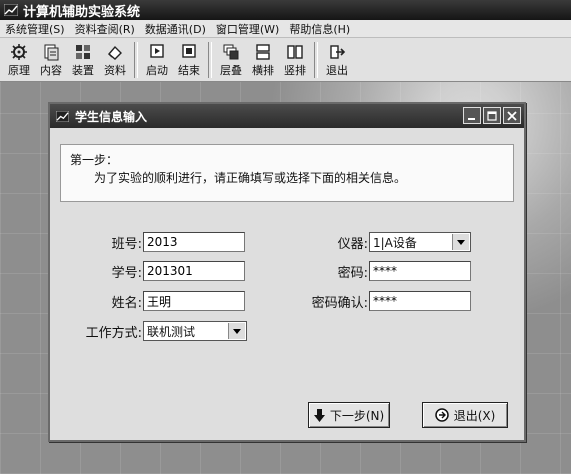 Image resolution: width=571 pixels, height=474 pixels. Describe the element at coordinates (115, 52) in the screenshot. I see `eraser-icon` at that location.